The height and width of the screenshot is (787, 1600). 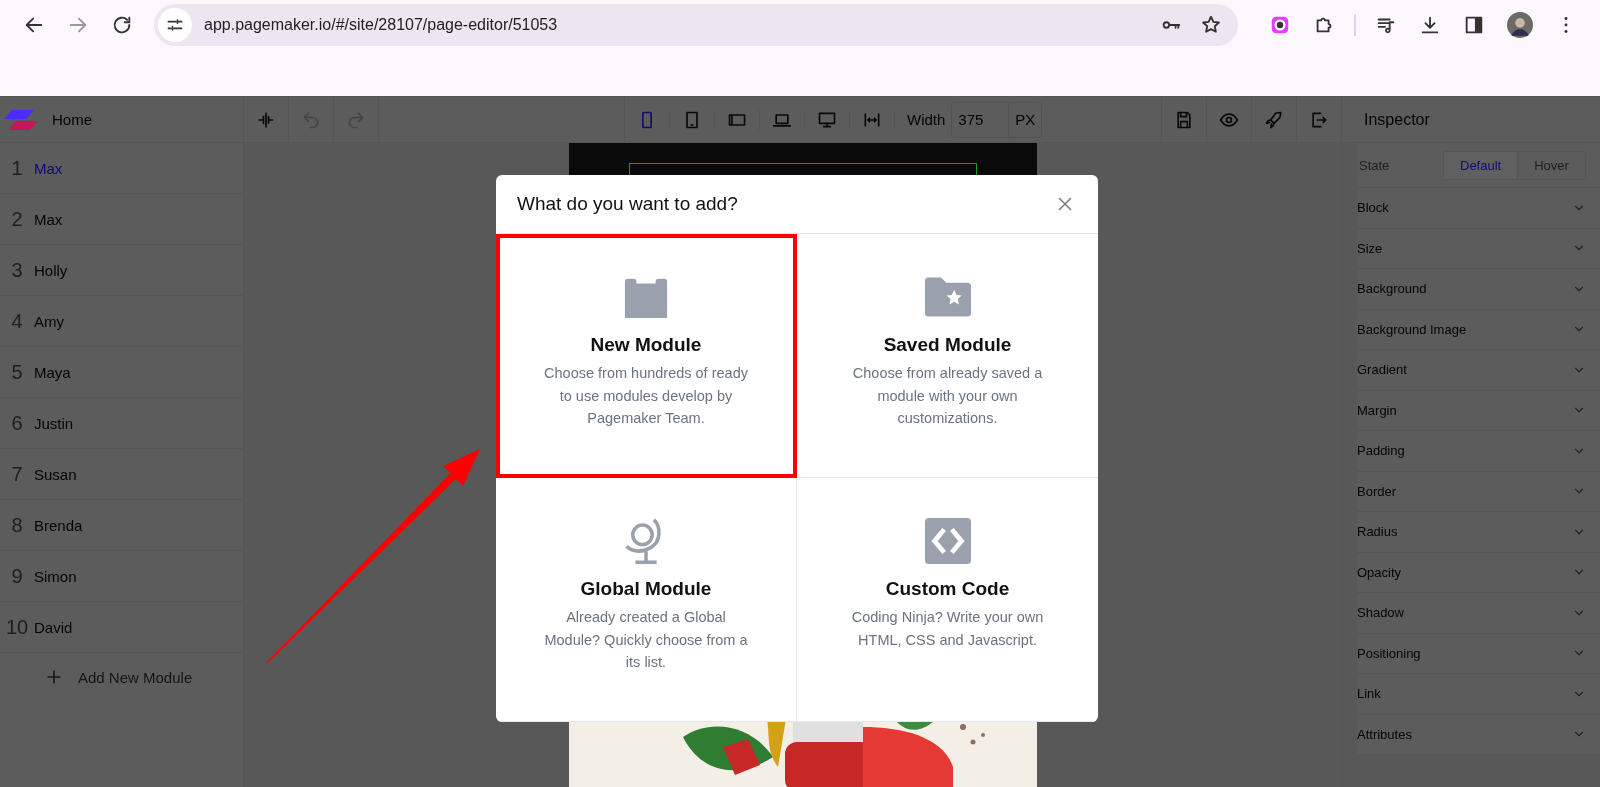 What do you see at coordinates (175, 25) in the screenshot?
I see `tune-icon` at bounding box center [175, 25].